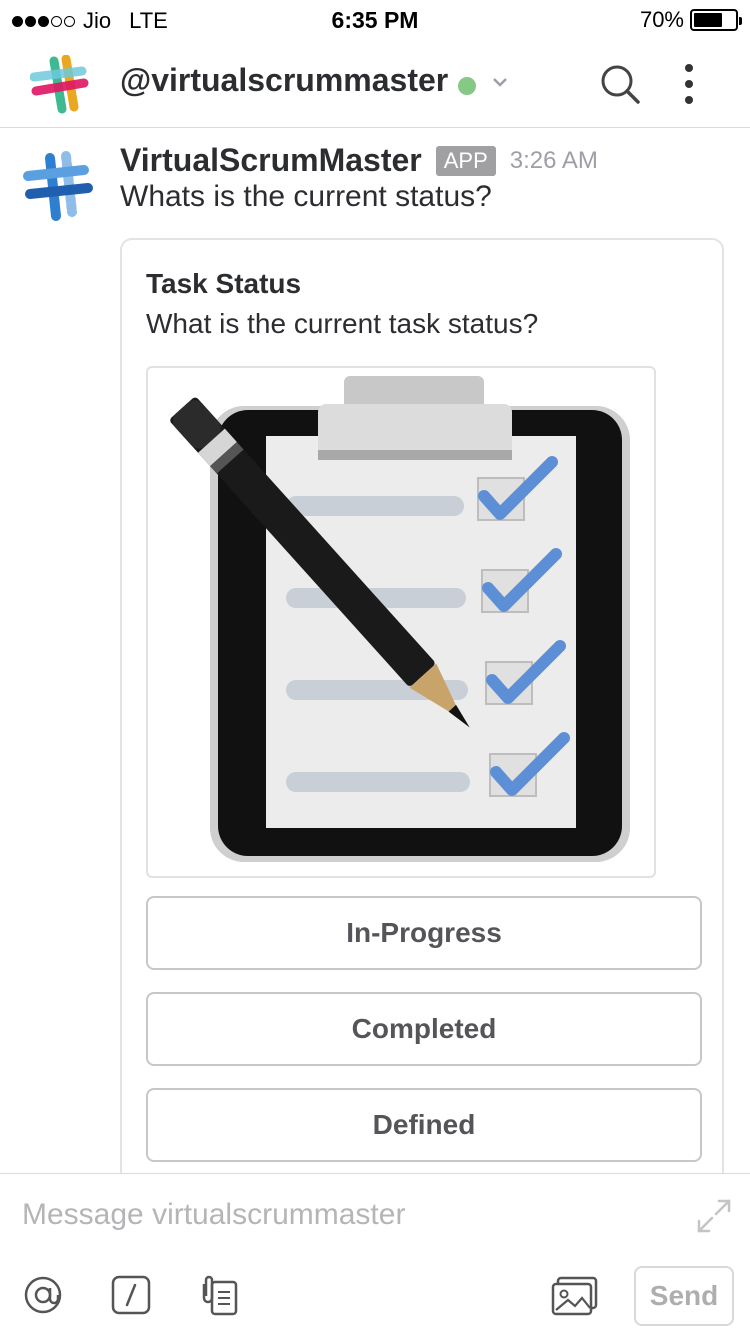 This screenshot has width=750, height=1334. Describe the element at coordinates (59, 187) in the screenshot. I see `bot-avatar` at that location.